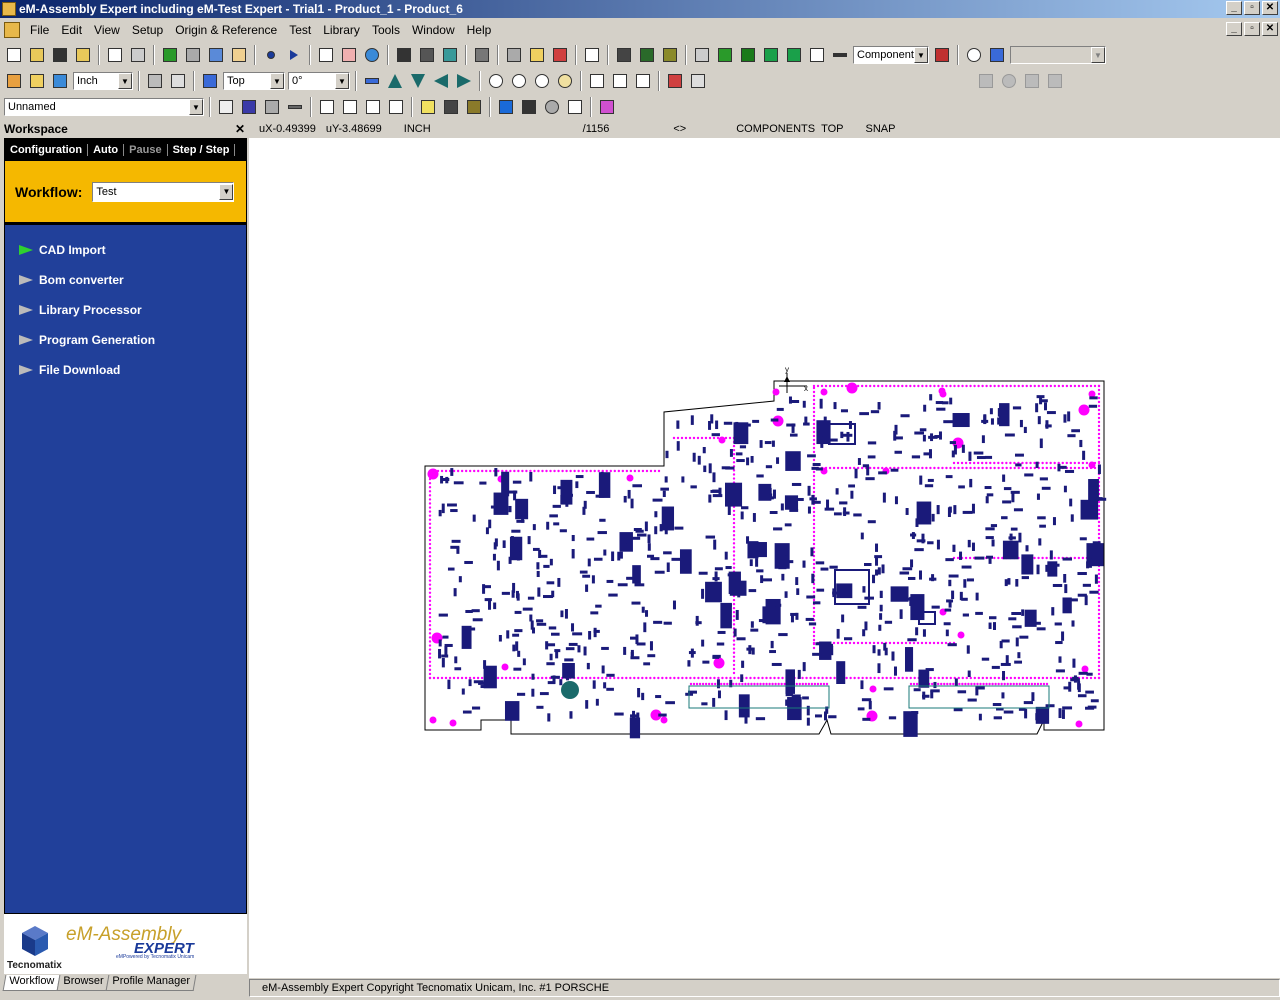 Image resolution: width=1280 pixels, height=1000 pixels. What do you see at coordinates (592, 55) in the screenshot?
I see `chart-icon` at bounding box center [592, 55].